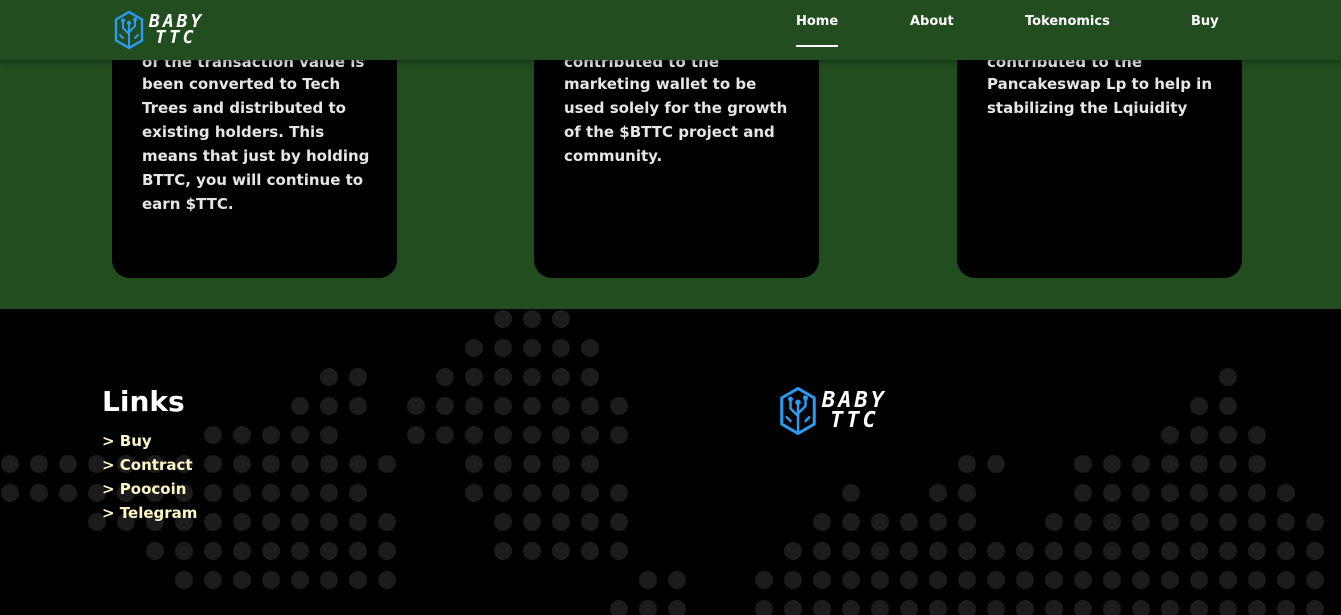 This screenshot has height=615, width=1341. I want to click on header-logo: BABY TTC, so click(158, 30).